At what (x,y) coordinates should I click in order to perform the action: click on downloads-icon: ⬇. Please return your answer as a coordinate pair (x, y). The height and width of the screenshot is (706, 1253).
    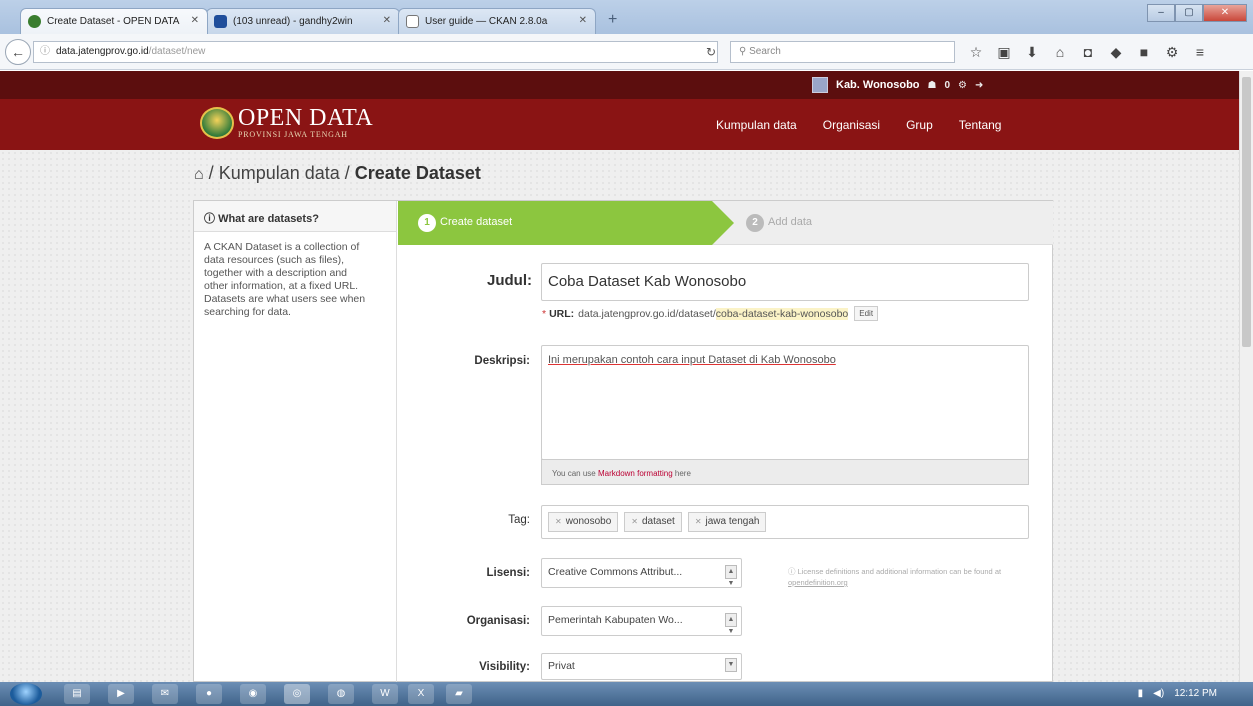
    Looking at the image, I should click on (1032, 52).